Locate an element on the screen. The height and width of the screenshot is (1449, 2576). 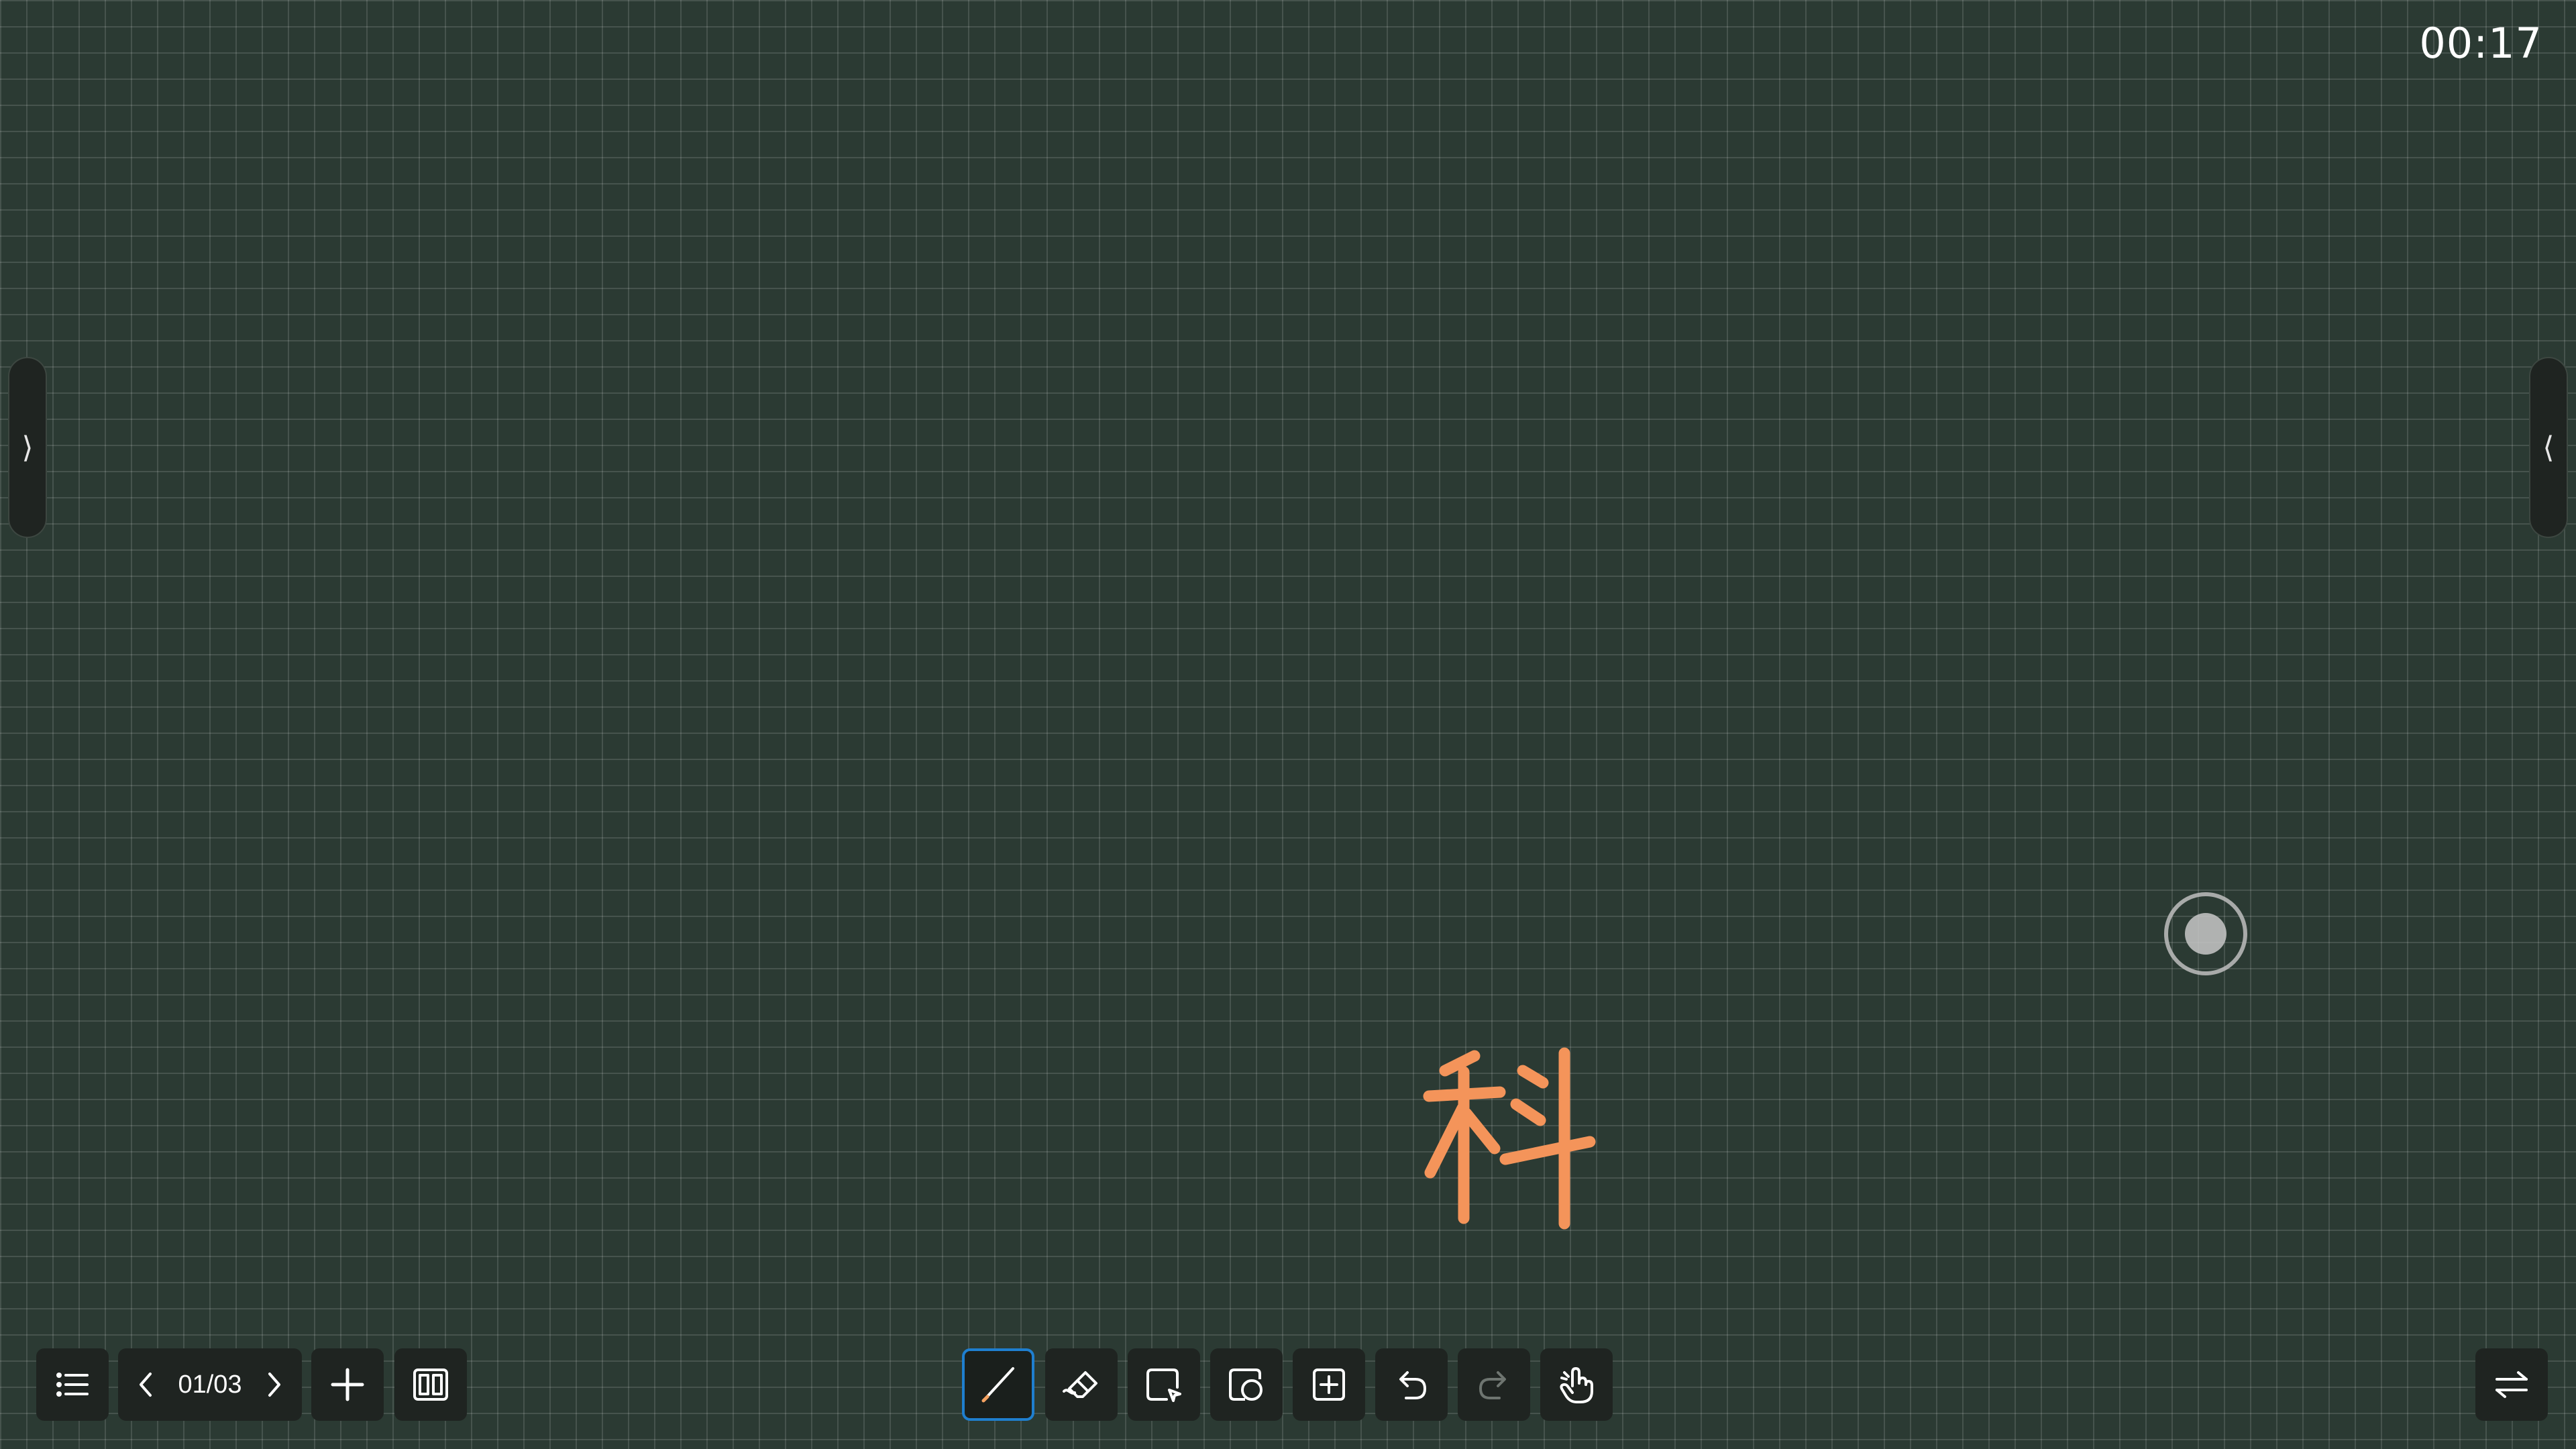
menu-icon is located at coordinates (72, 1385).